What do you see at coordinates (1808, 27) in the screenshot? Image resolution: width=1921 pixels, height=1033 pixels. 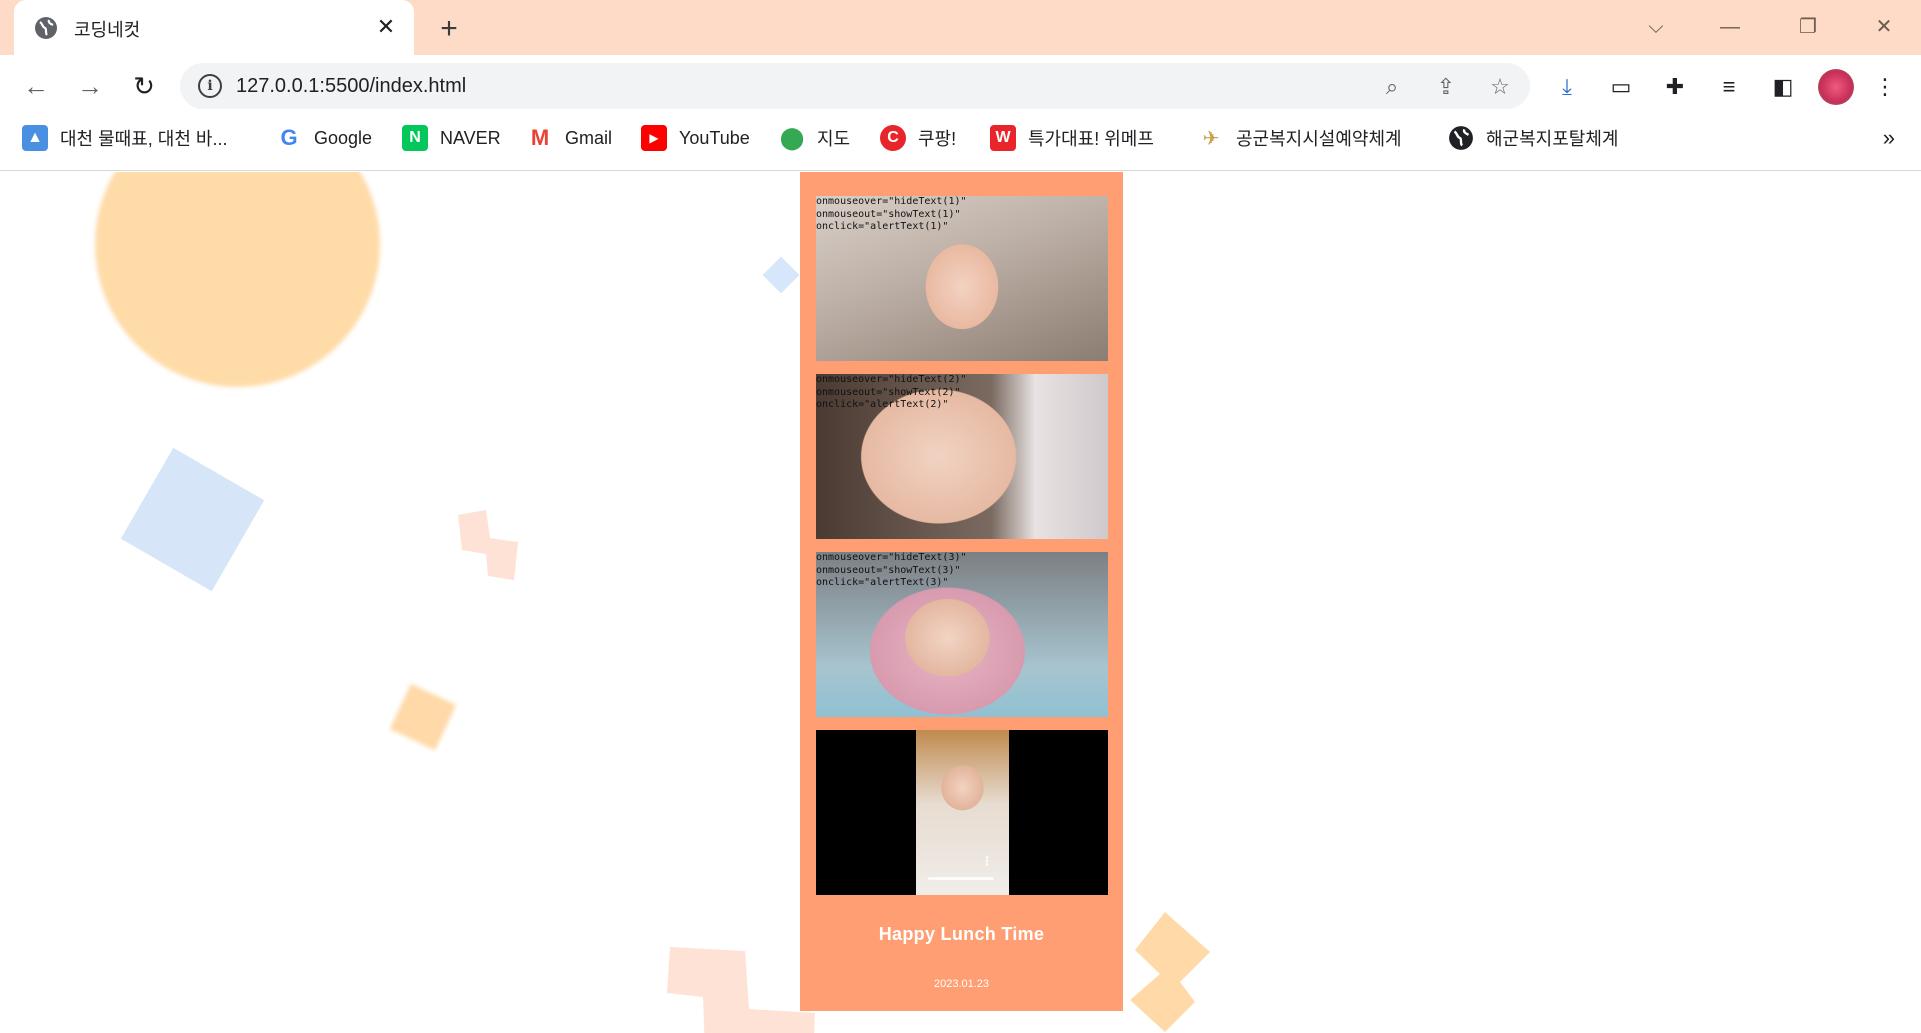 I see `restore-button: ❐` at bounding box center [1808, 27].